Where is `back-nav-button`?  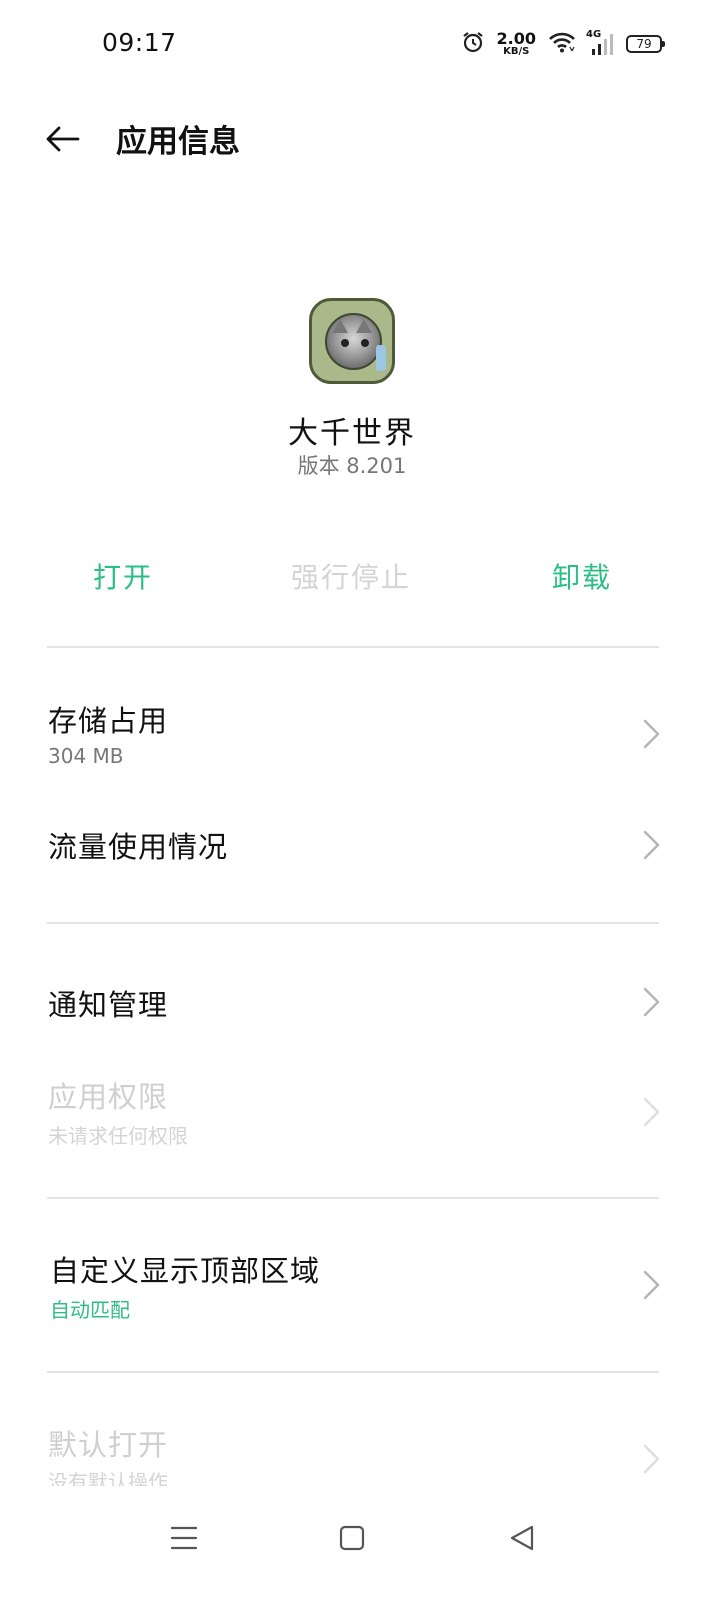
back-nav-button is located at coordinates (522, 1538).